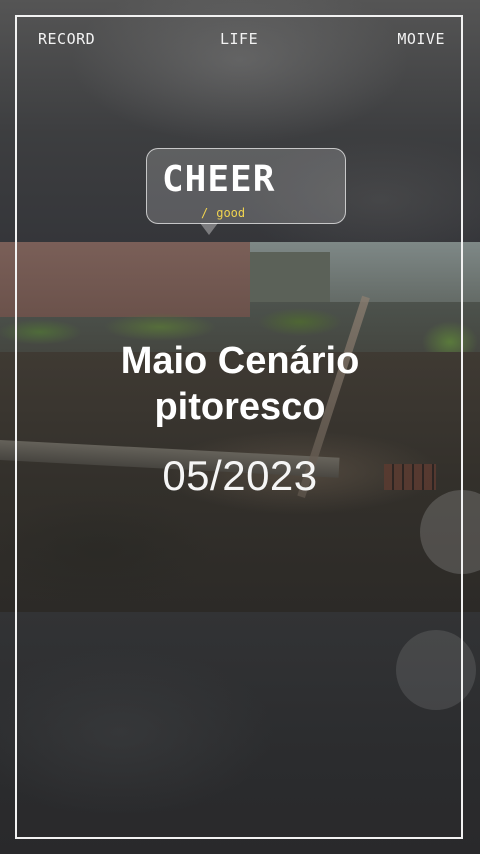 This screenshot has height=854, width=480. I want to click on caption-line-2: pitoresco, so click(240, 407).